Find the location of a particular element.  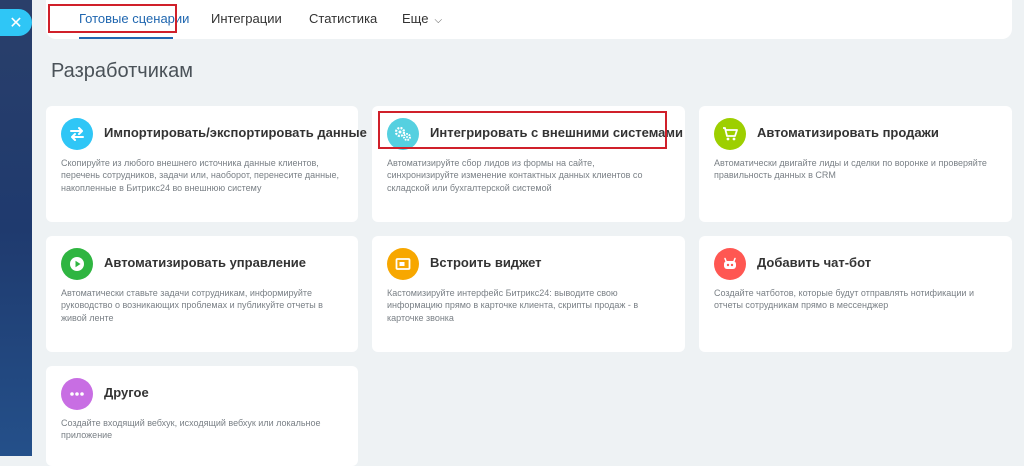

tab-statistics: Статистика is located at coordinates (343, 18).